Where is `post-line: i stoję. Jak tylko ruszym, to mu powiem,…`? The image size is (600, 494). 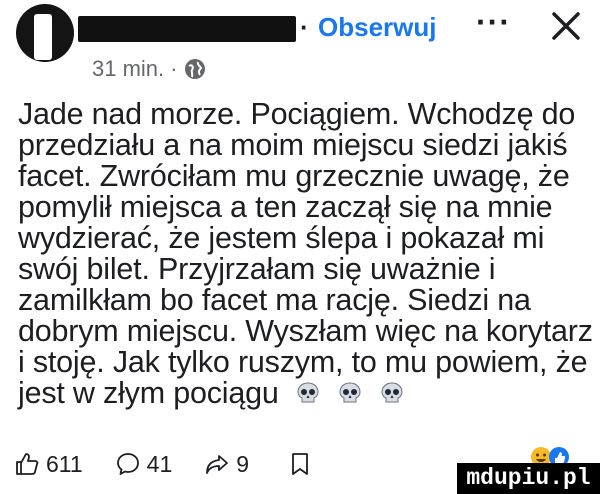
post-line: i stoję. Jak tylko ruszym, to mu powiem,… is located at coordinates (303, 362).